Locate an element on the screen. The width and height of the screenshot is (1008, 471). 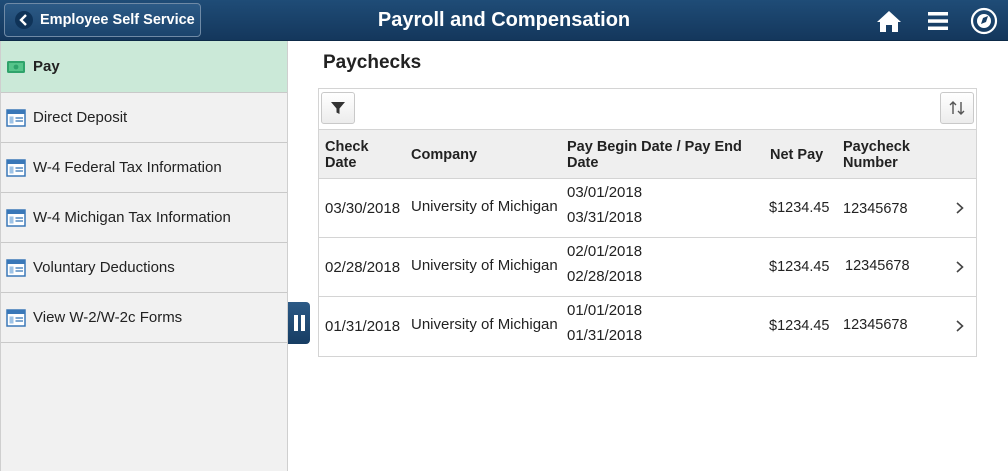
sidebar-item-w4-michigan: W-4 Michigan Tax Information is located at coordinates (144, 218).